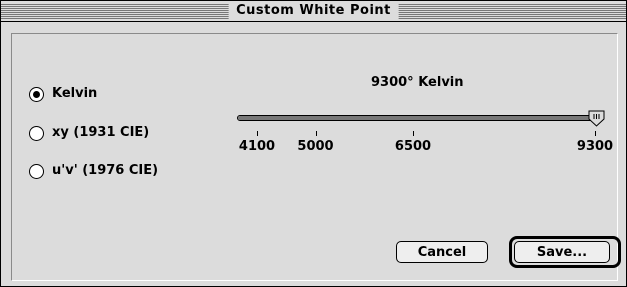 This screenshot has width=627, height=287. I want to click on radio-label-xy: xy (1931 CIE), so click(101, 132).